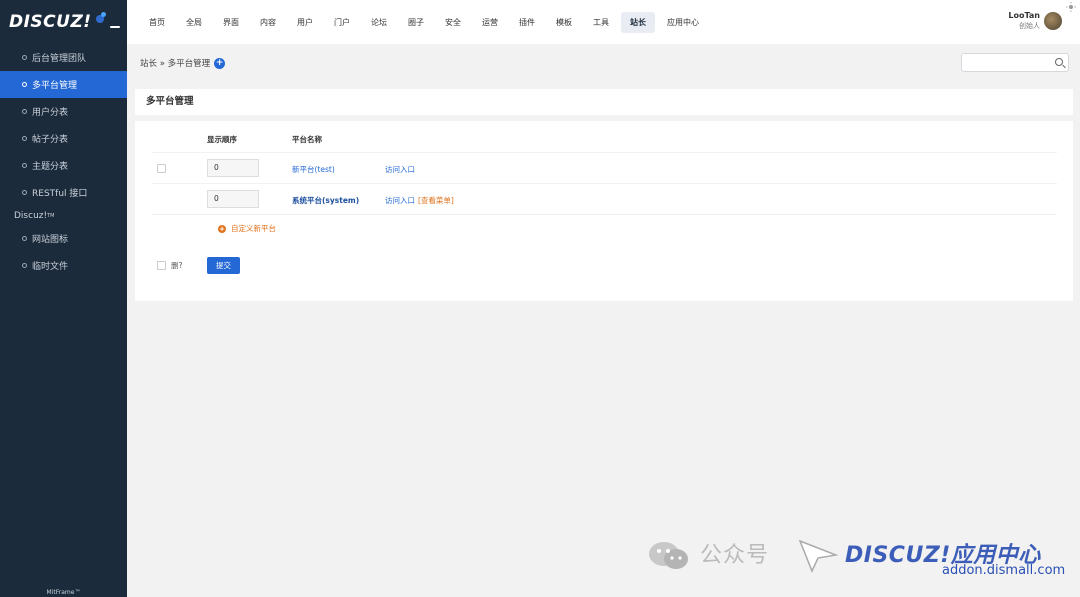  What do you see at coordinates (175, 64) in the screenshot?
I see `breadcrumb-text: 站长 » 多平台管理` at bounding box center [175, 64].